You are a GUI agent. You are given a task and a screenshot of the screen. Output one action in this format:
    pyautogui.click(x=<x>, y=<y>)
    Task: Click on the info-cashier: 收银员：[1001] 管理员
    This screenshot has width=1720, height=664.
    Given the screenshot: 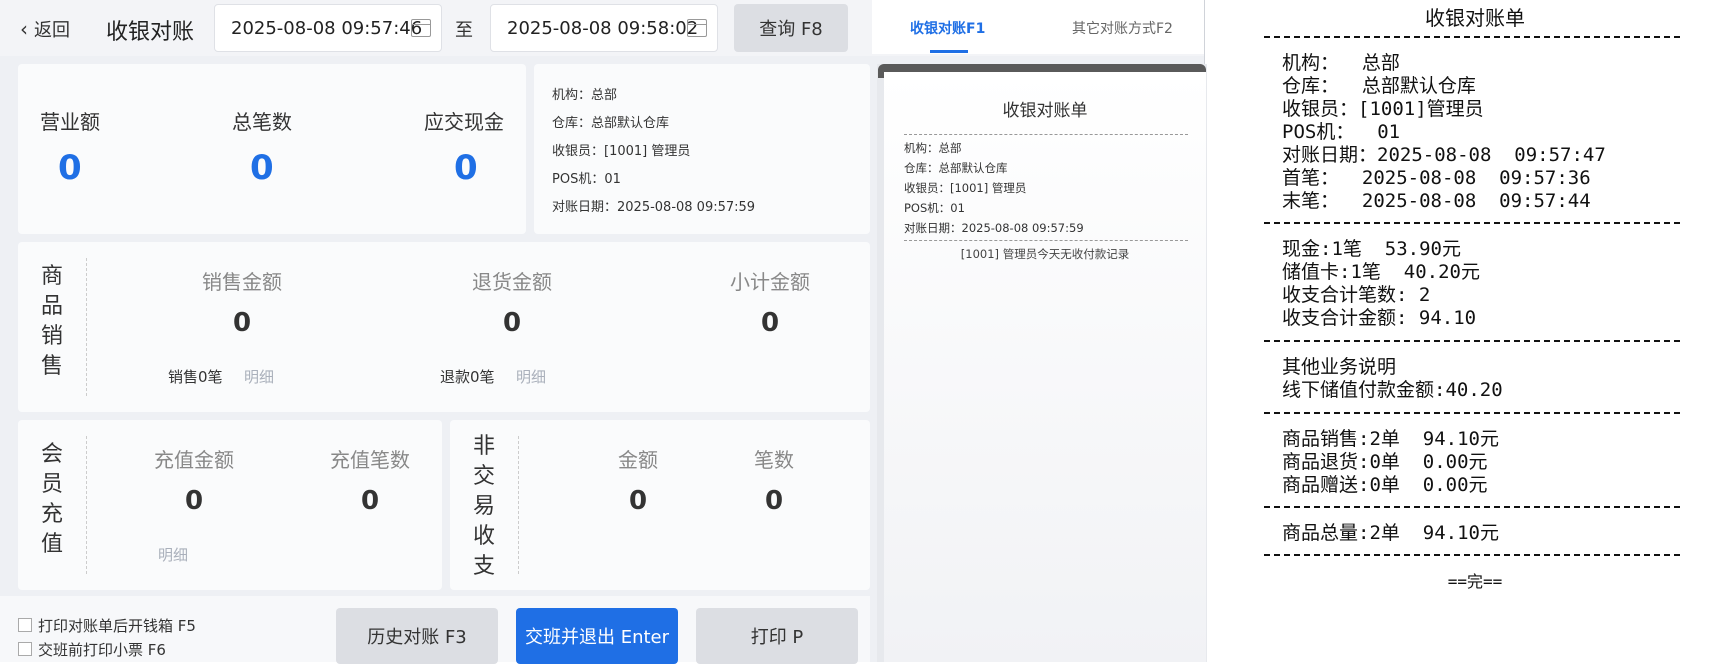 What is the action you would take?
    pyautogui.click(x=621, y=151)
    